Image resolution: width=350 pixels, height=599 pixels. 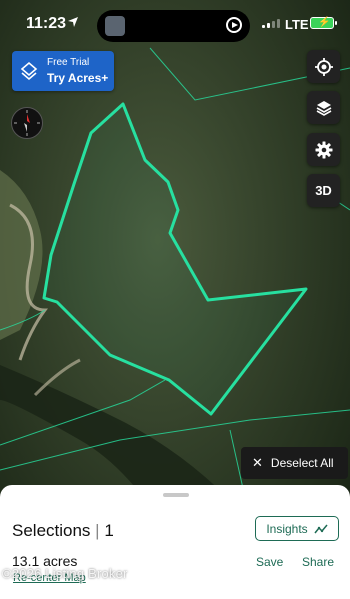 What do you see at coordinates (173, 26) in the screenshot?
I see `dynamic-island` at bounding box center [173, 26].